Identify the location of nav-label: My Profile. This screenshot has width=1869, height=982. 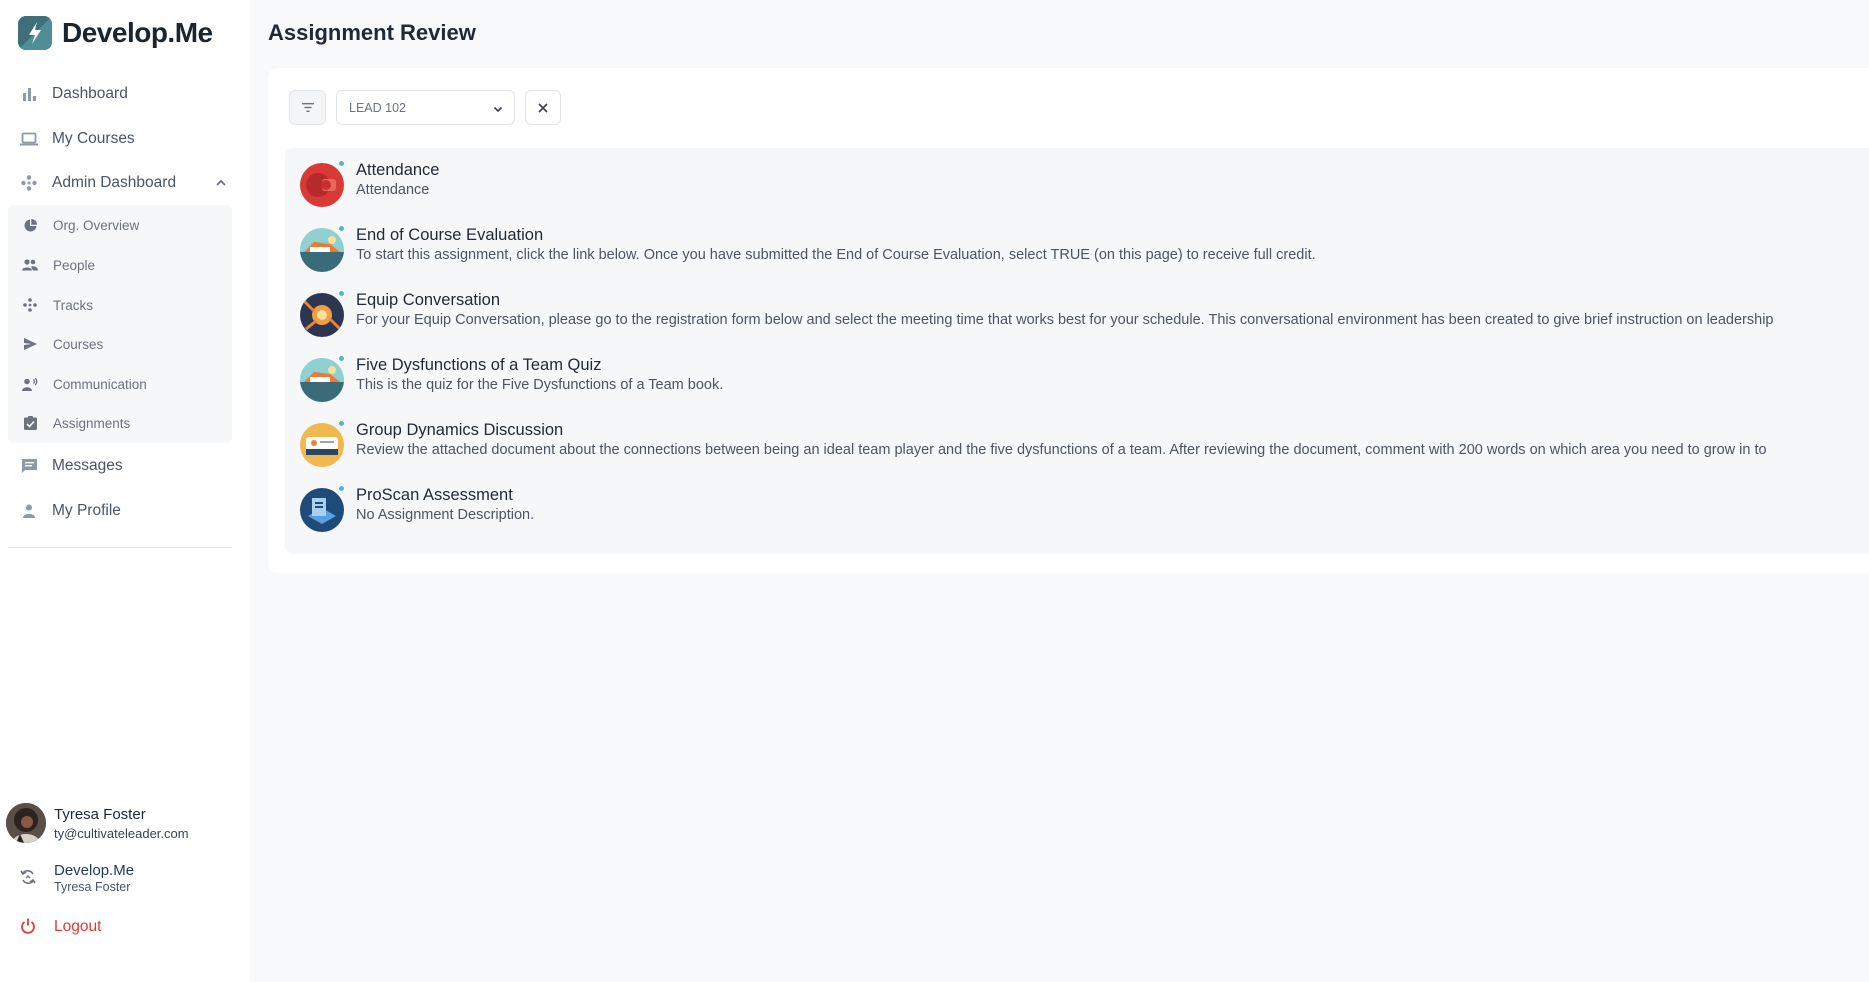
(86, 510).